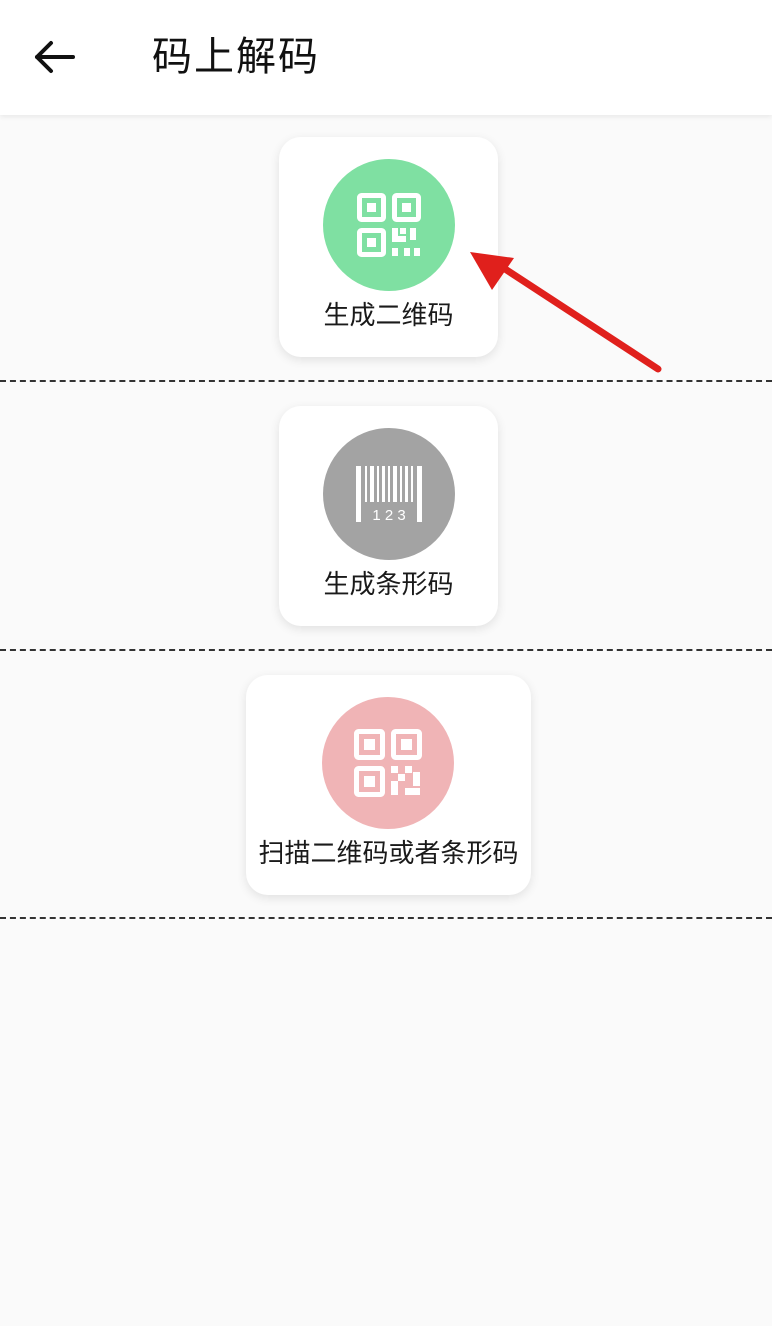 The width and height of the screenshot is (772, 1326). I want to click on qr-code-icon-circle, so click(389, 225).